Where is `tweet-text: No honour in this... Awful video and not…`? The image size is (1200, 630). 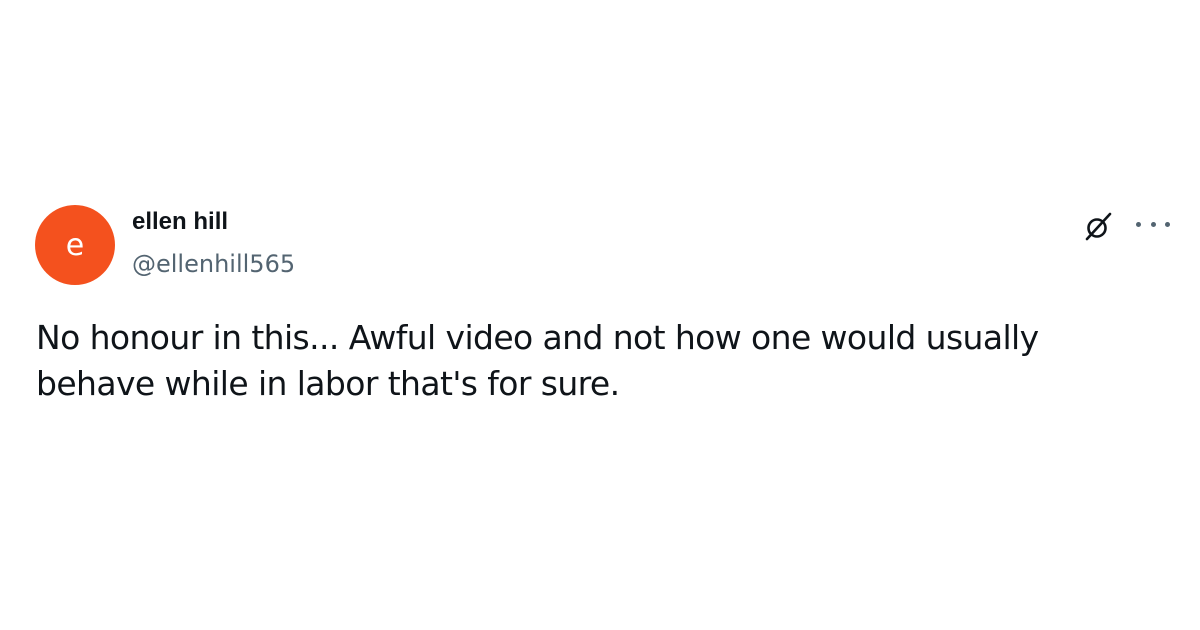 tweet-text: No honour in this... Awful video and not… is located at coordinates (537, 360).